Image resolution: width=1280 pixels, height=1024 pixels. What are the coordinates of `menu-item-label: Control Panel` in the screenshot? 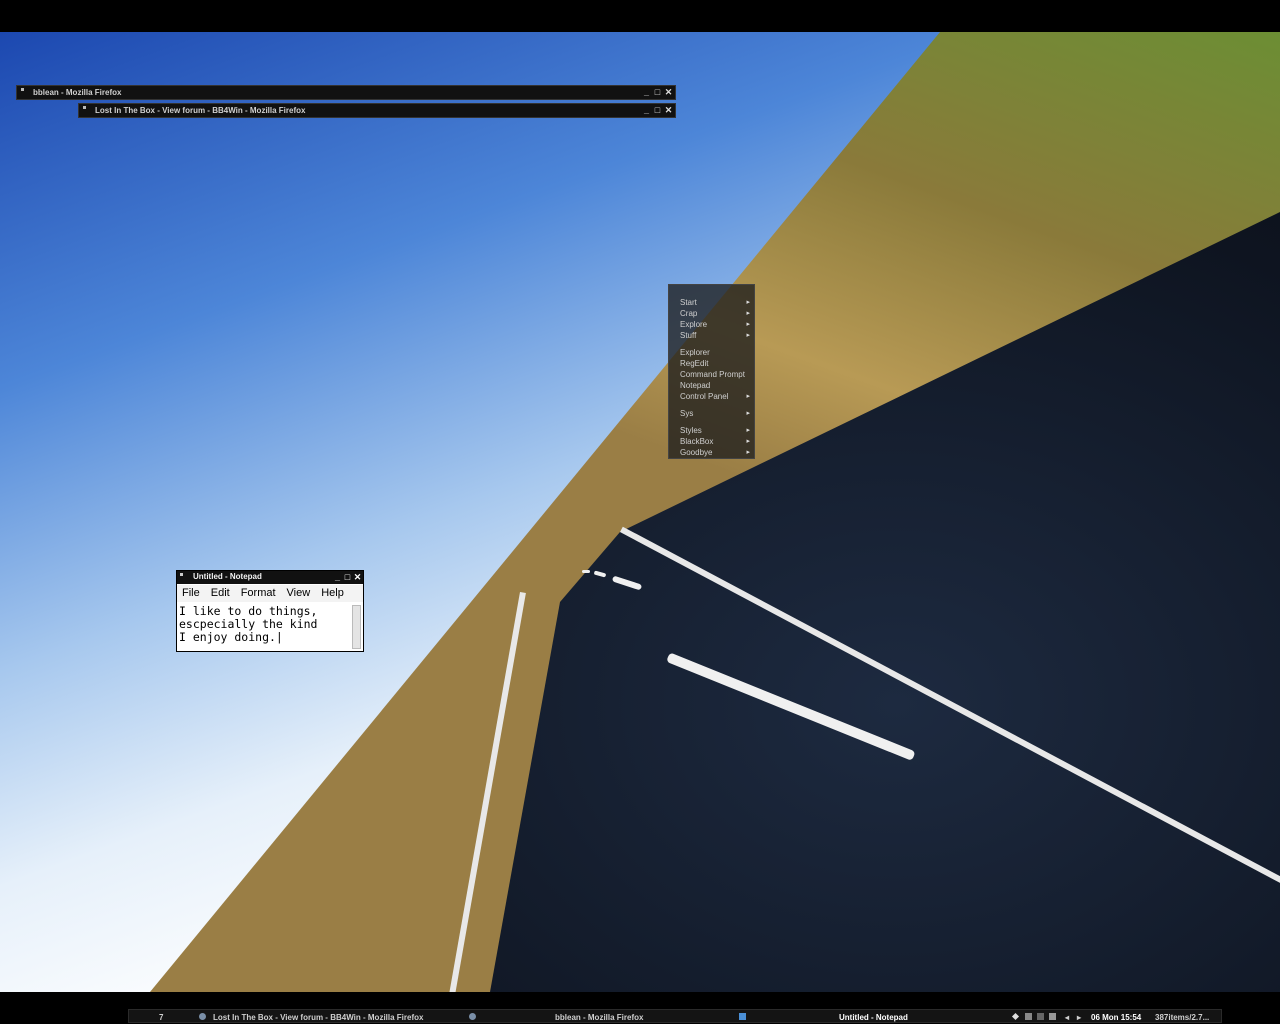 It's located at (704, 396).